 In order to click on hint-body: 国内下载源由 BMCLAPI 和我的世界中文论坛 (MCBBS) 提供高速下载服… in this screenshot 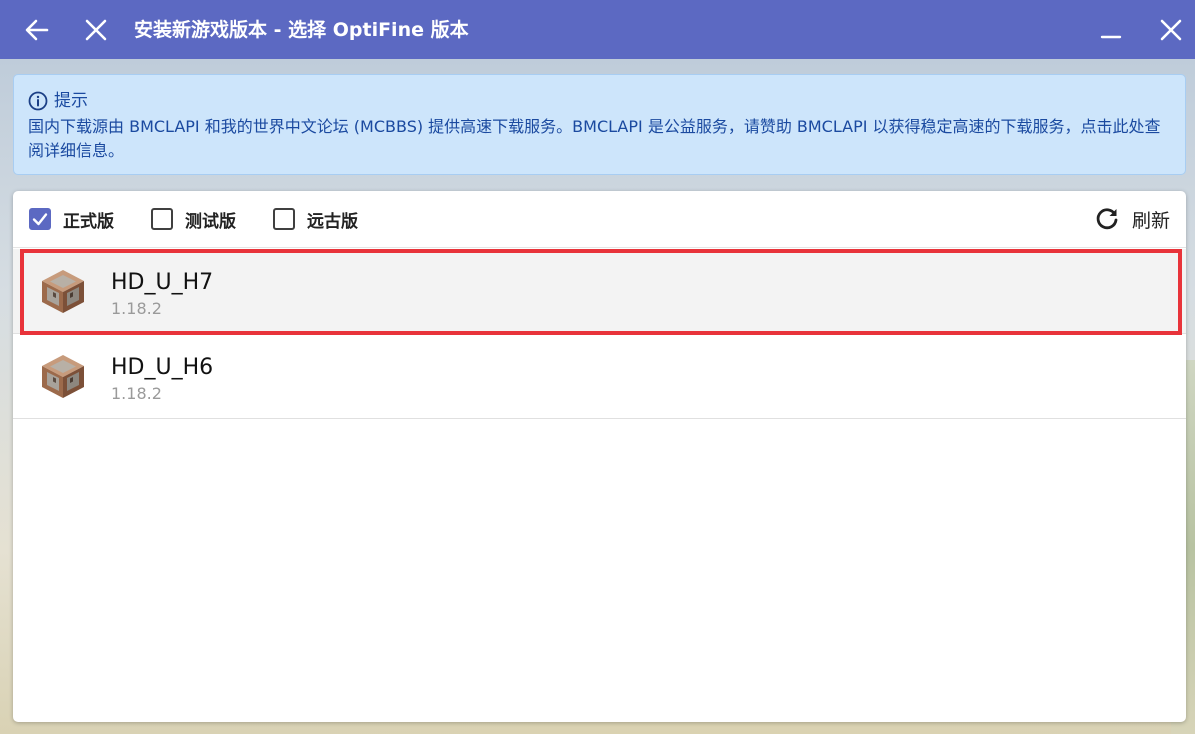, I will do `click(599, 139)`.